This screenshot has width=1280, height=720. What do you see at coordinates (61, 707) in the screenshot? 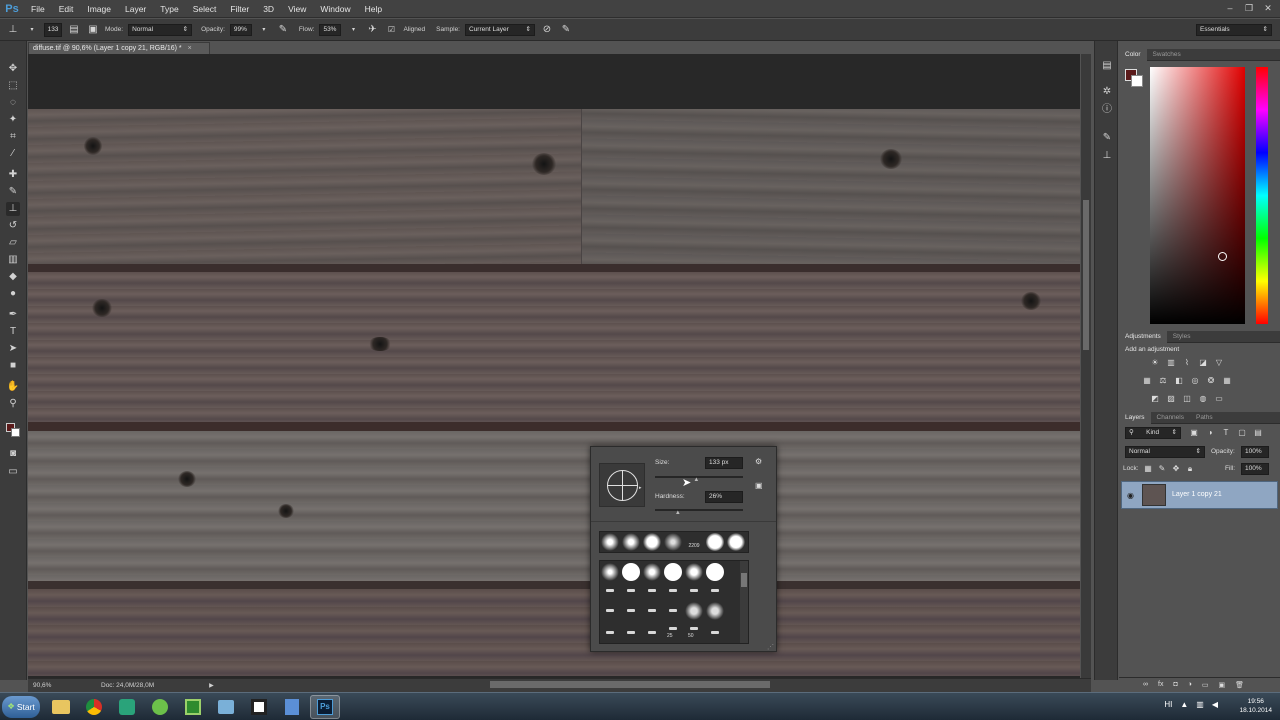
I see `taskbar-explorer-icon` at bounding box center [61, 707].